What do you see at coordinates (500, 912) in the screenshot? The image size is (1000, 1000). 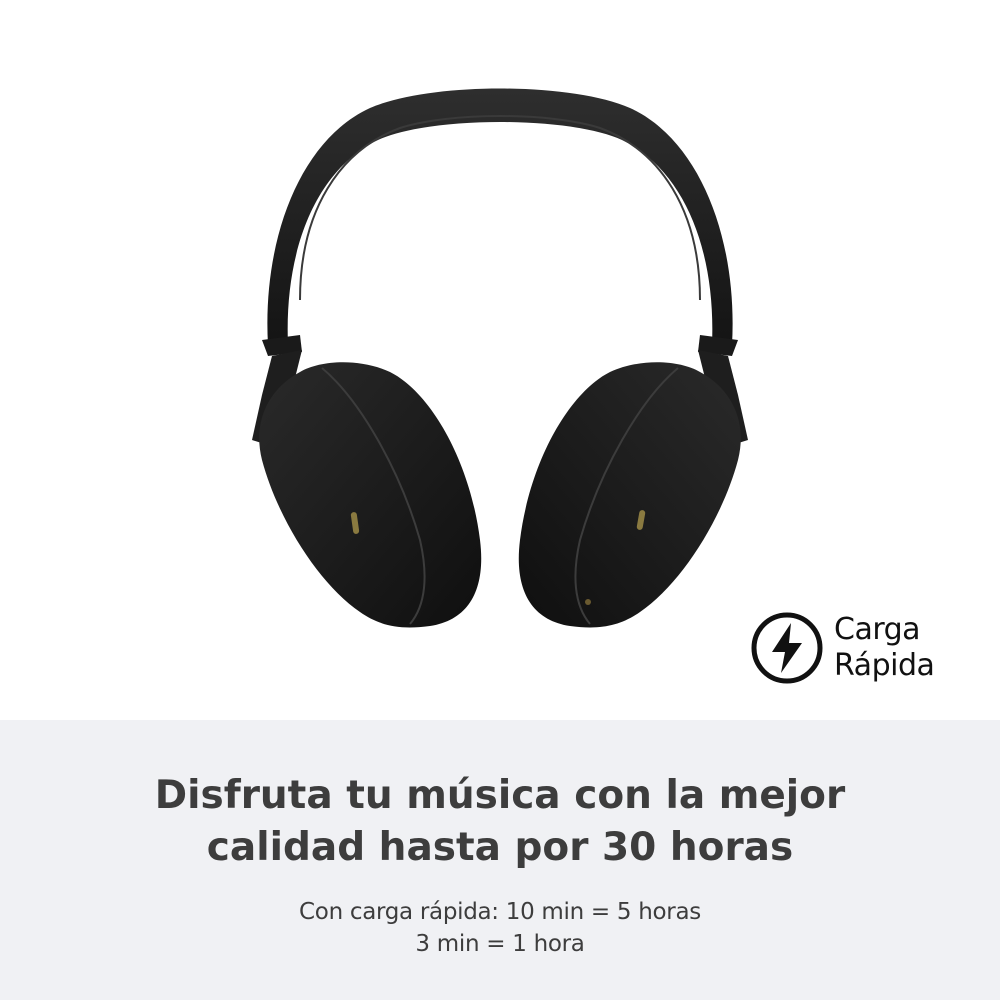 I see `charge-details-line-1: Con carga rápida: 10 min = 5 horas` at bounding box center [500, 912].